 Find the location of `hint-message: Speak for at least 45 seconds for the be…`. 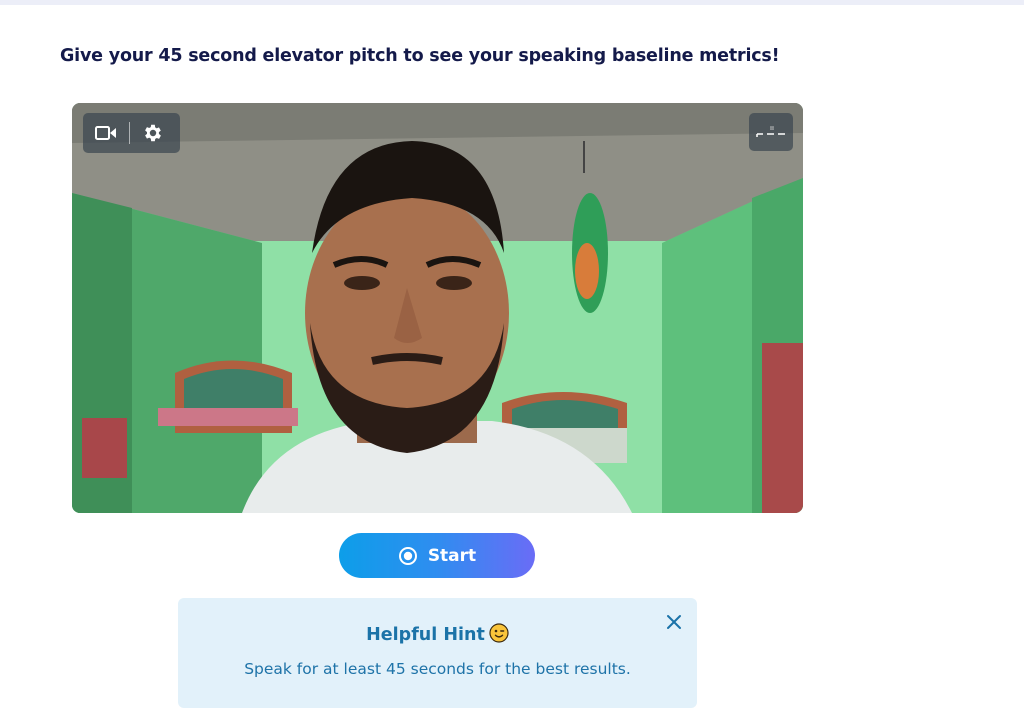

hint-message: Speak for at least 45 seconds for the be… is located at coordinates (437, 669).